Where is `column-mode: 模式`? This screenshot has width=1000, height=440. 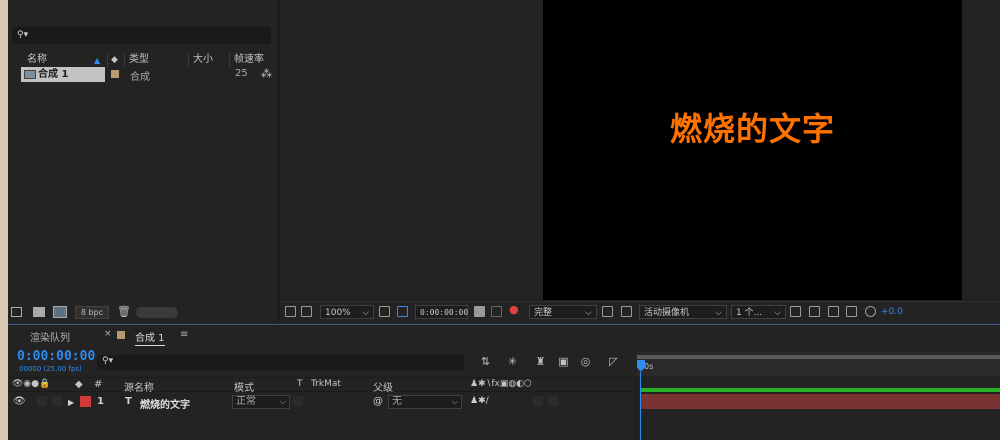 column-mode: 模式 is located at coordinates (244, 386).